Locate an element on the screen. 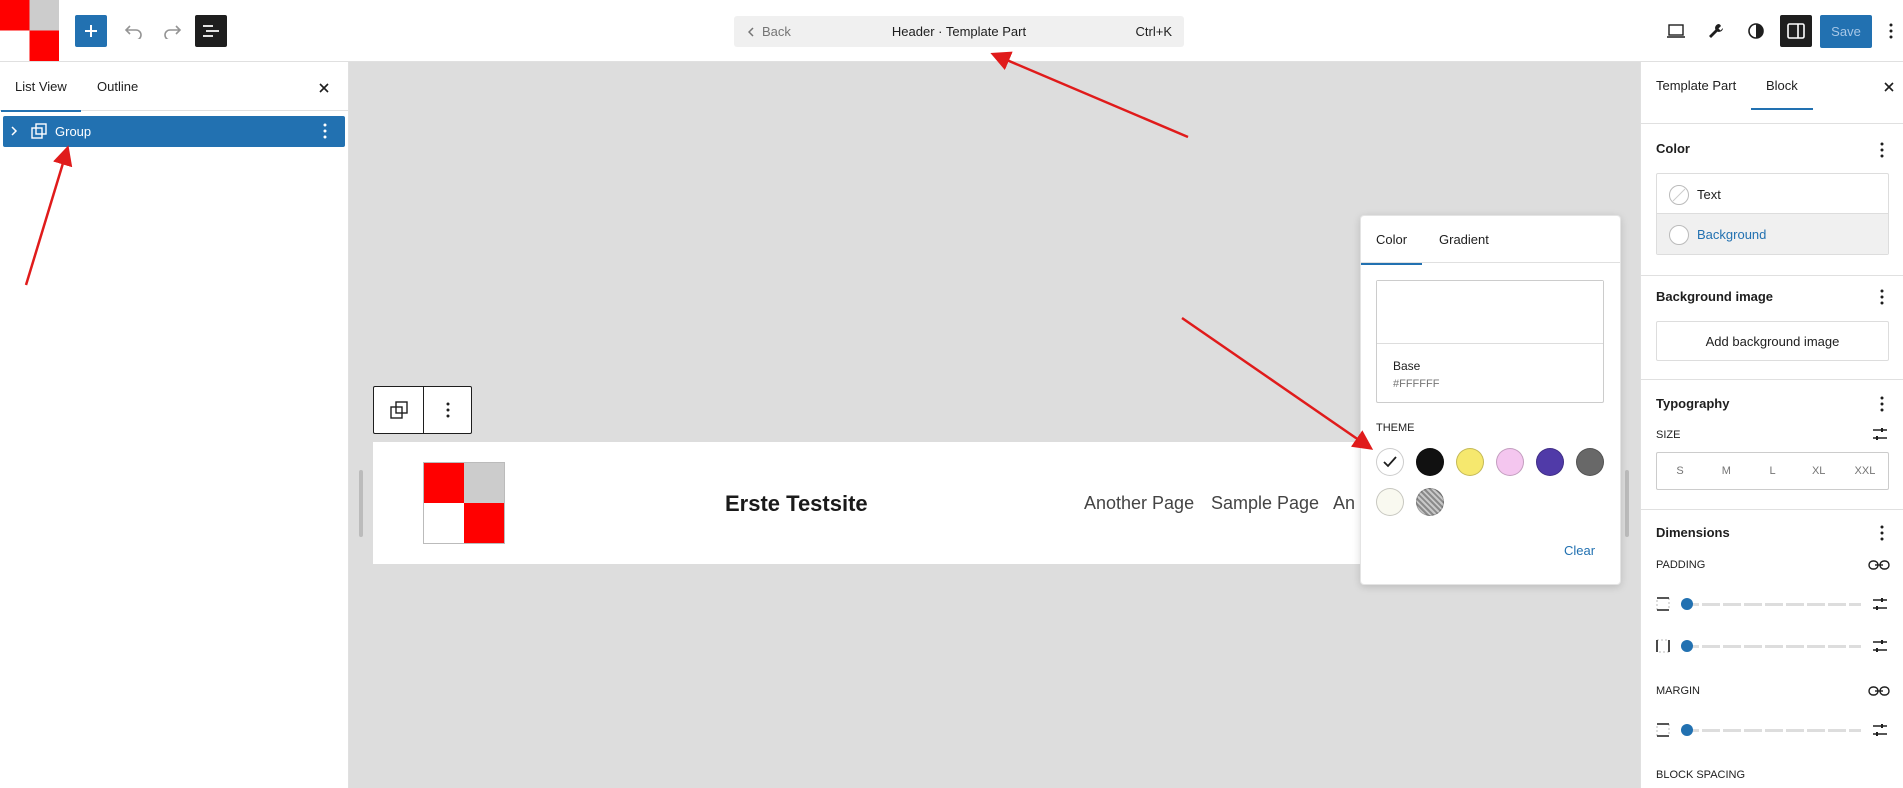 This screenshot has width=1903, height=788. selected-color-preview: Base #FFFFFF is located at coordinates (1490, 341).